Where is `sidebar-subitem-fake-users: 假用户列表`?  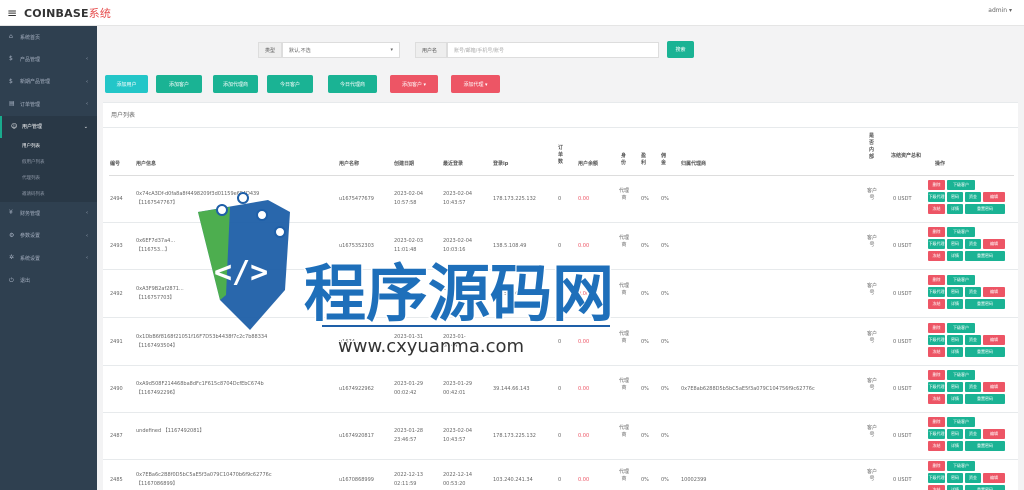
sidebar-subitem-fake-users: 假用户列表 is located at coordinates (48, 162).